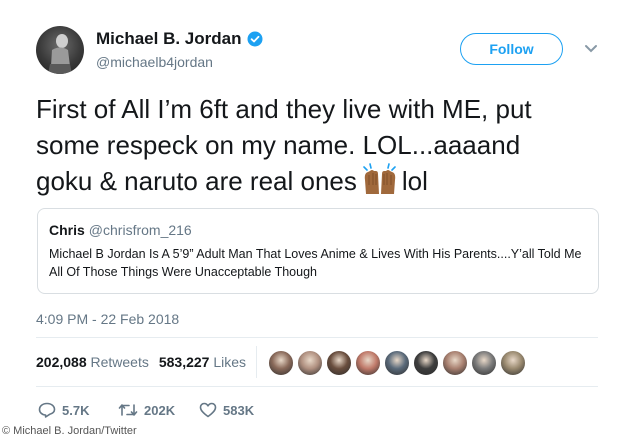  I want to click on retweets-stat: 202,088 Retweets, so click(92, 362).